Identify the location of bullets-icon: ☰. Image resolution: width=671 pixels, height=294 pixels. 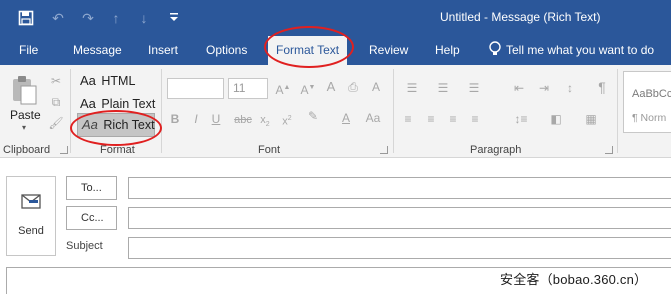
(412, 88).